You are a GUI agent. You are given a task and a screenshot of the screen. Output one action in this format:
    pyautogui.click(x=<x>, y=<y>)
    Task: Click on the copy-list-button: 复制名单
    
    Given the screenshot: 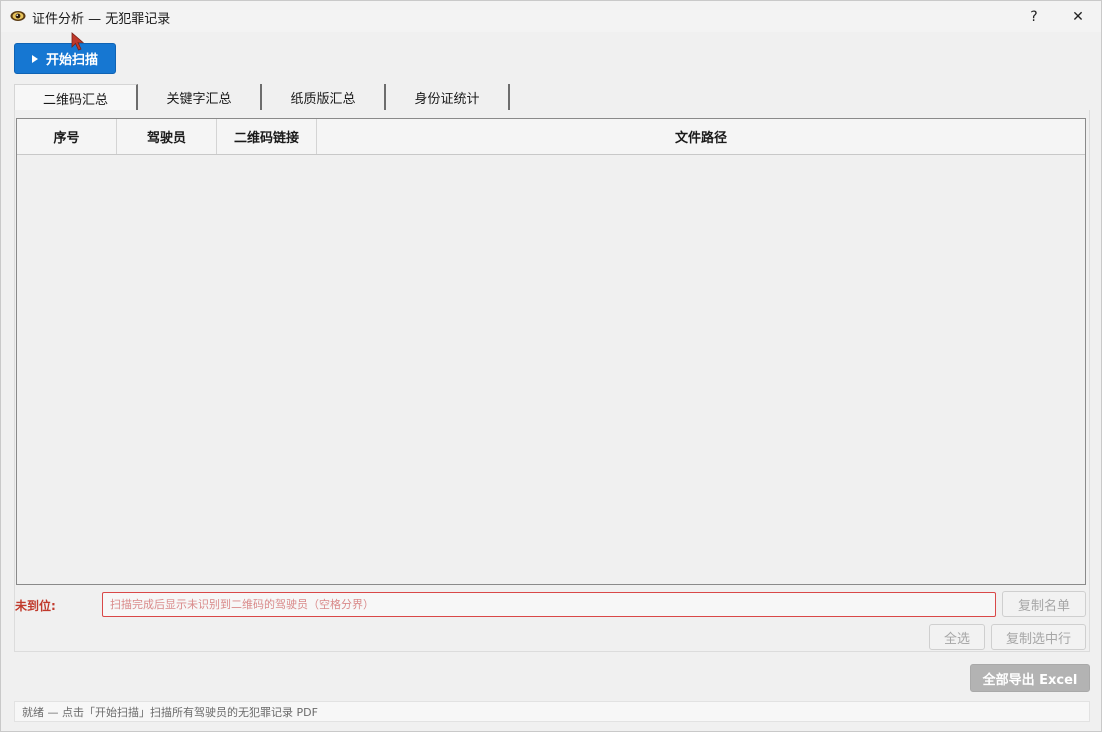 What is the action you would take?
    pyautogui.click(x=1044, y=604)
    